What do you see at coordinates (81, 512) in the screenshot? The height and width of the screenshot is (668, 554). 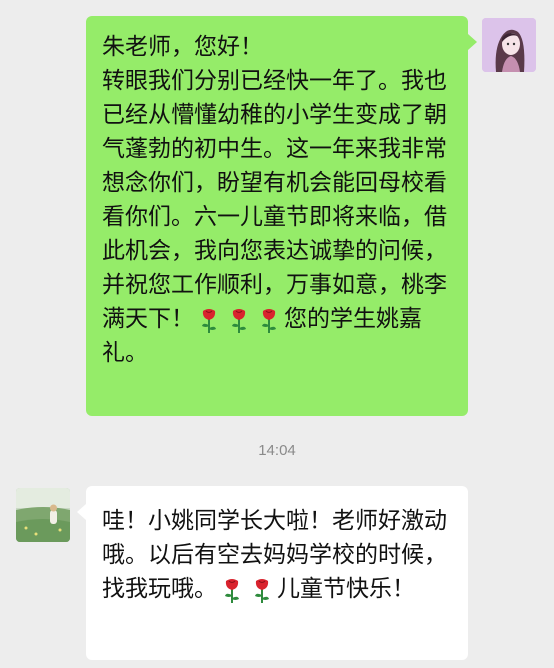 I see `incoming-bubble-tail` at bounding box center [81, 512].